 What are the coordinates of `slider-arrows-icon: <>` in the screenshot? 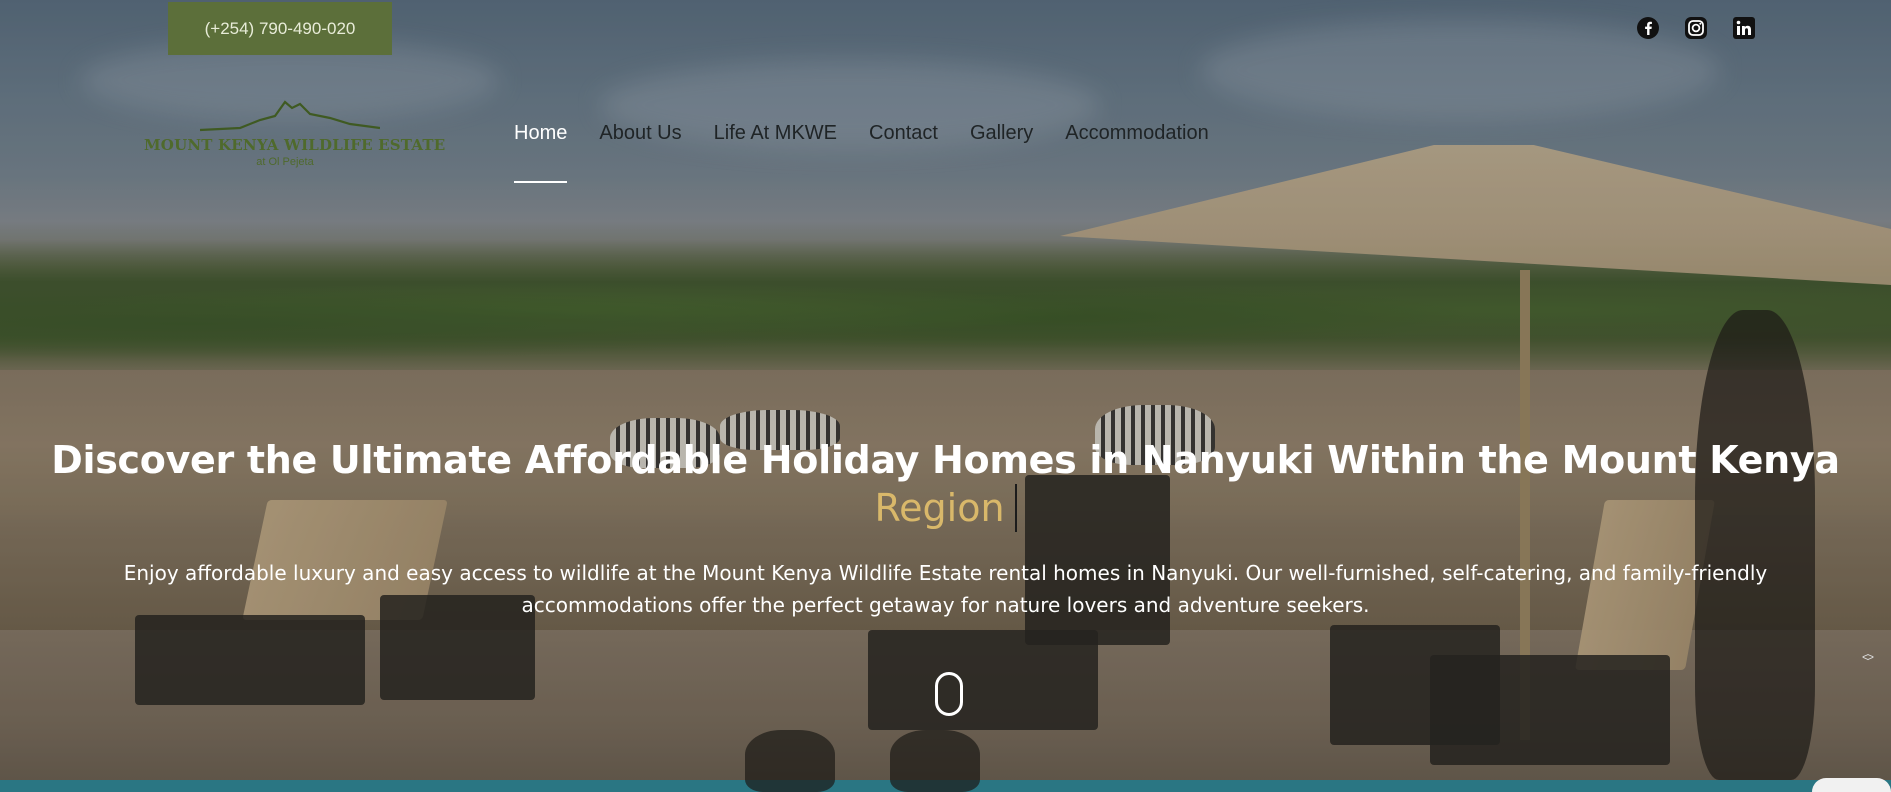 It's located at (1868, 657).